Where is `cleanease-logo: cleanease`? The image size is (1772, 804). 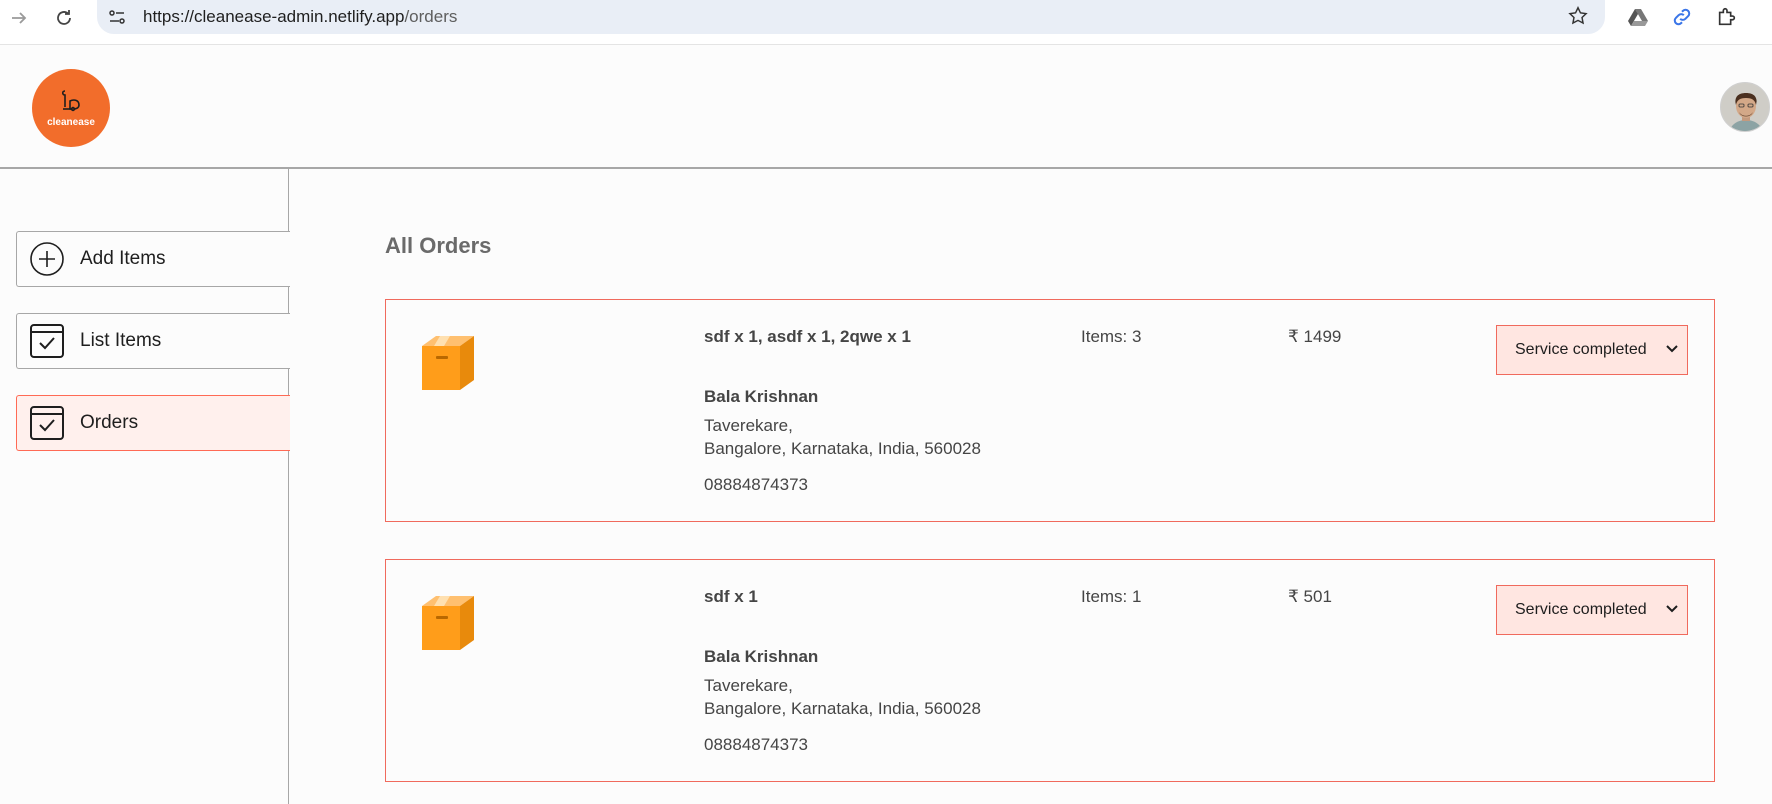
cleanease-logo: cleanease is located at coordinates (71, 108).